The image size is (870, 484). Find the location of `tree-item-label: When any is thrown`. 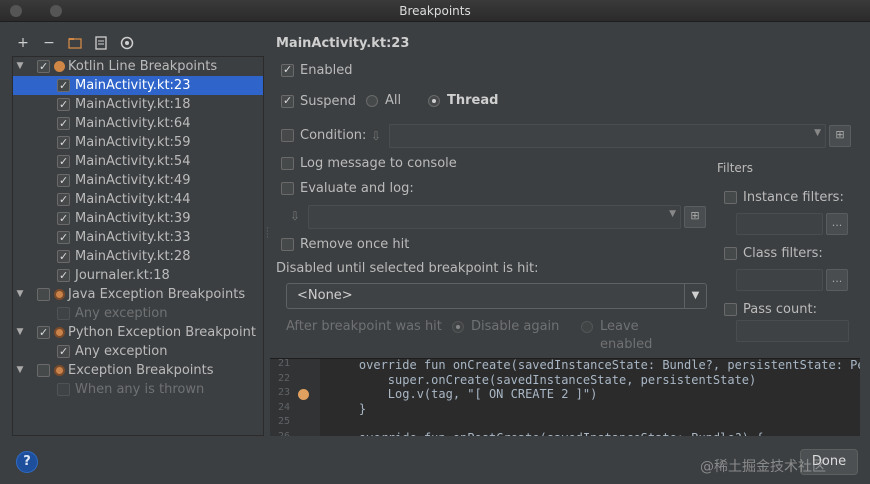

tree-item-label: When any is thrown is located at coordinates (140, 389).